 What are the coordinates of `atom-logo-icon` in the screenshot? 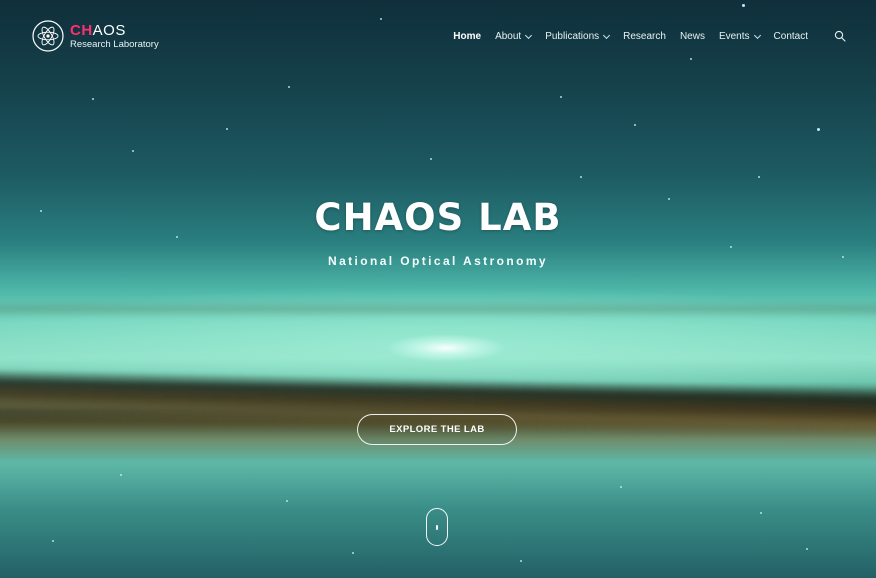 It's located at (48, 36).